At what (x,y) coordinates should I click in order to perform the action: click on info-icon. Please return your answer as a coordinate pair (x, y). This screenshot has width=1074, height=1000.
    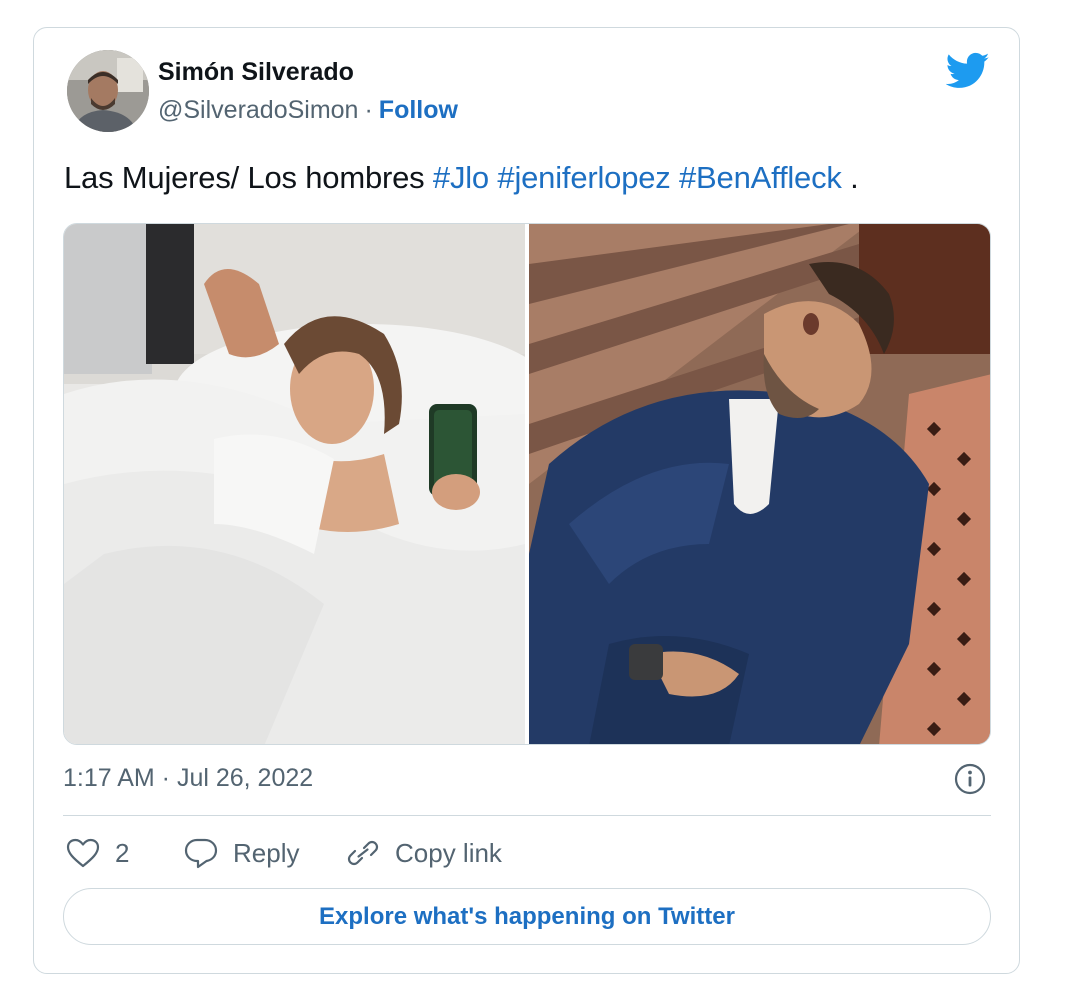
    Looking at the image, I should click on (970, 779).